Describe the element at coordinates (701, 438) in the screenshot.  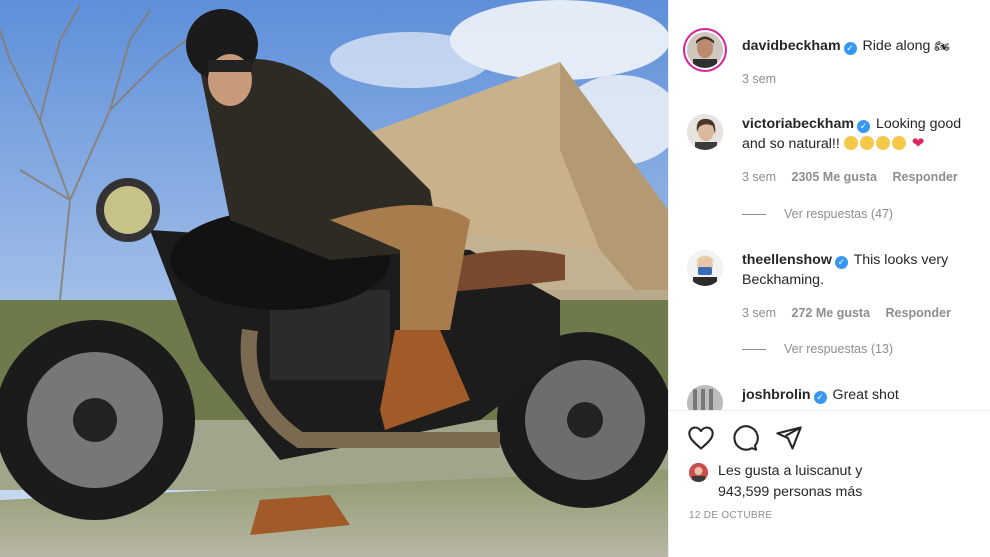
I see `heart-icon` at that location.